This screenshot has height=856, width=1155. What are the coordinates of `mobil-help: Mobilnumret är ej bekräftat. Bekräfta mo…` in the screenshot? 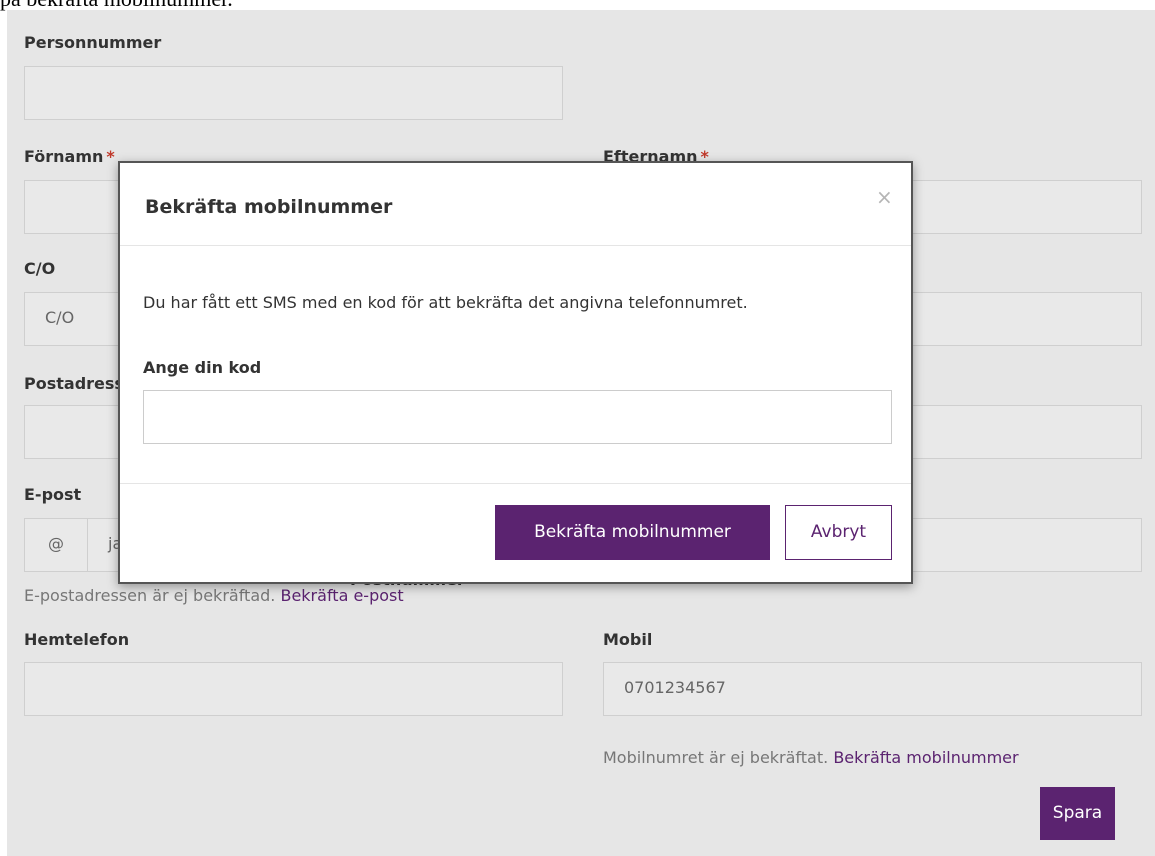 It's located at (811, 757).